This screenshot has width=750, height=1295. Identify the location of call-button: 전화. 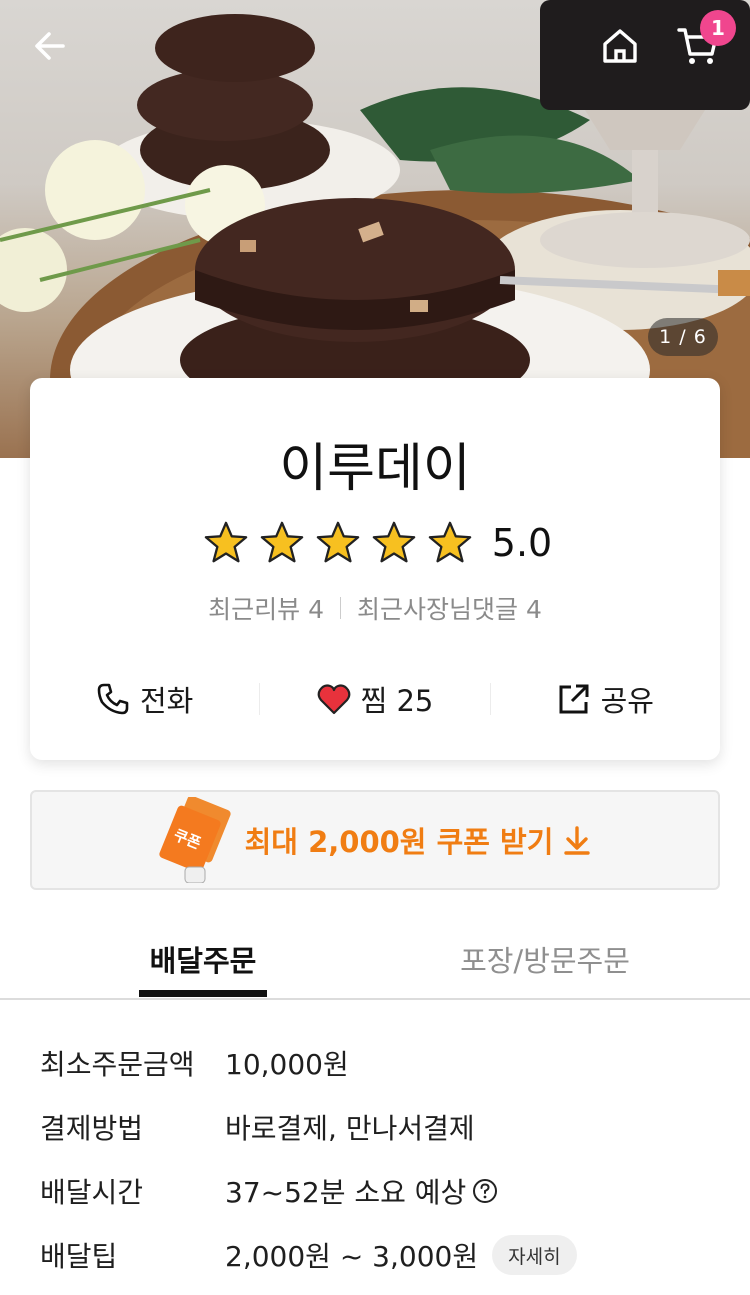
(144, 699).